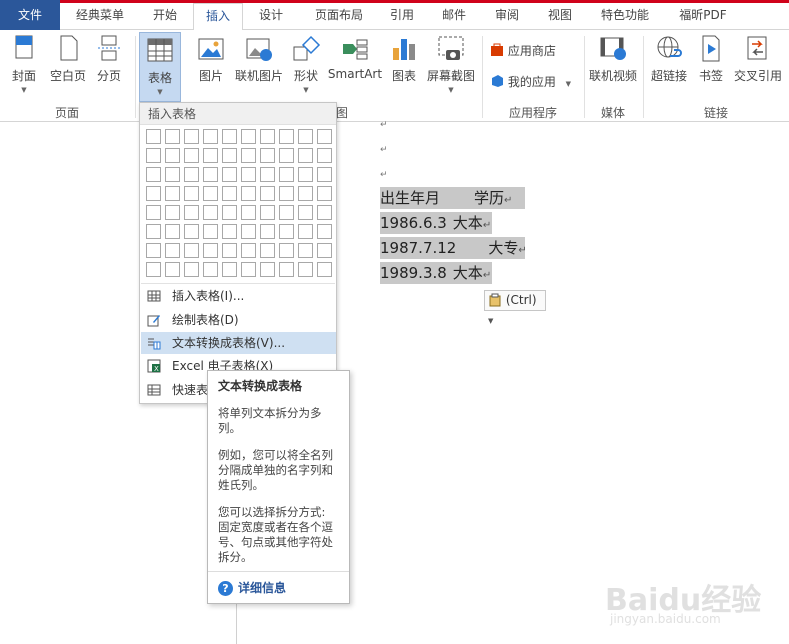 This screenshot has height=644, width=789. I want to click on document-line: 1987.7.12 大专↵, so click(453, 248).